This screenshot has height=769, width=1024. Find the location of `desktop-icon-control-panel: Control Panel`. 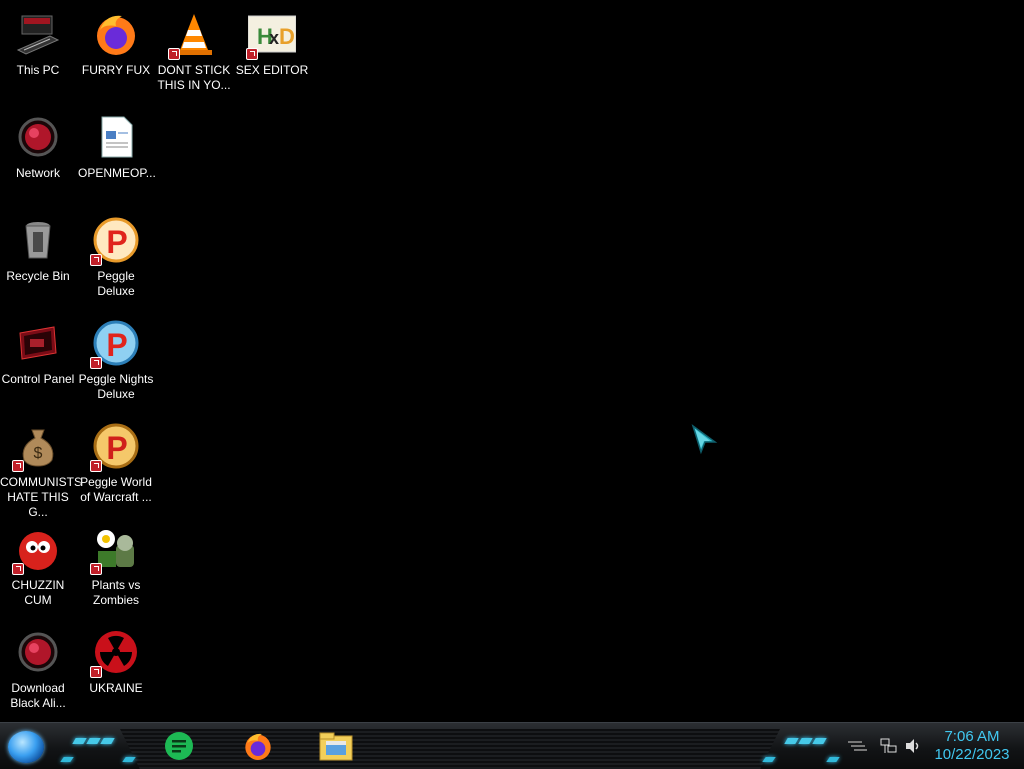

desktop-icon-control-panel: Control Panel is located at coordinates (38, 362).